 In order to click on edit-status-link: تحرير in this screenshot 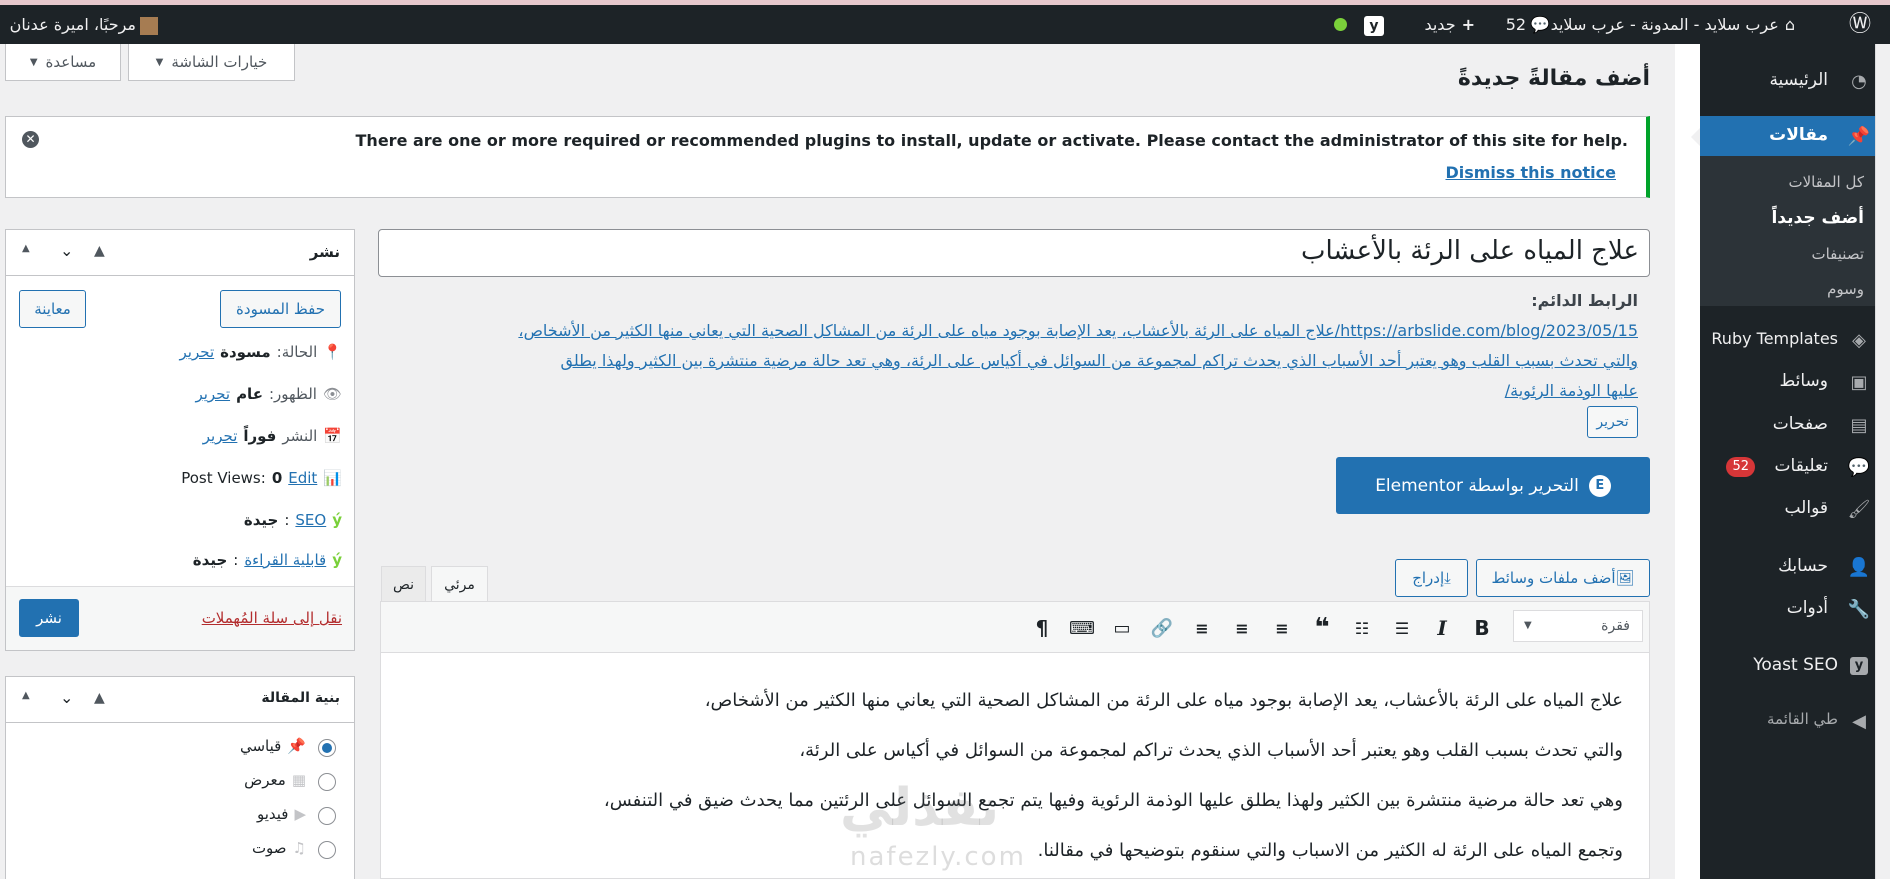, I will do `click(197, 352)`.